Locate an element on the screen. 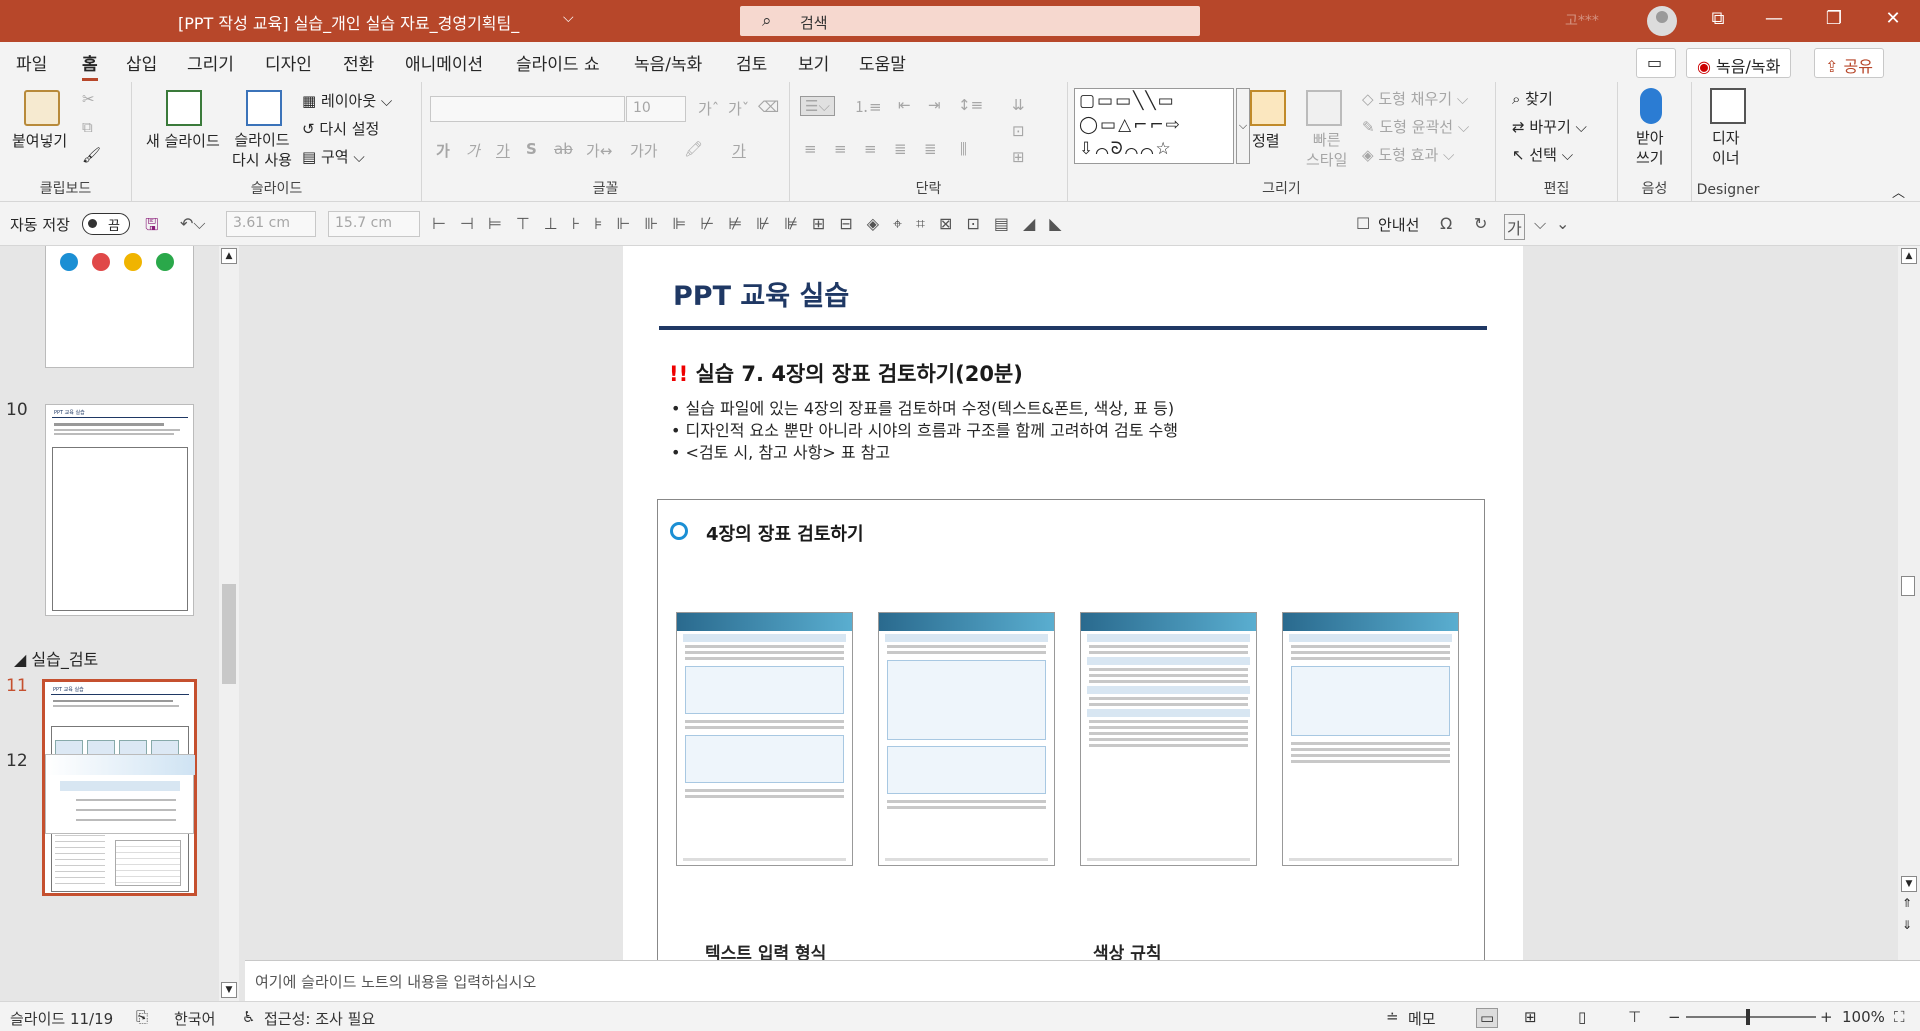 This screenshot has height=1031, width=1920. spelling-icon: ⎘ is located at coordinates (142, 1017).